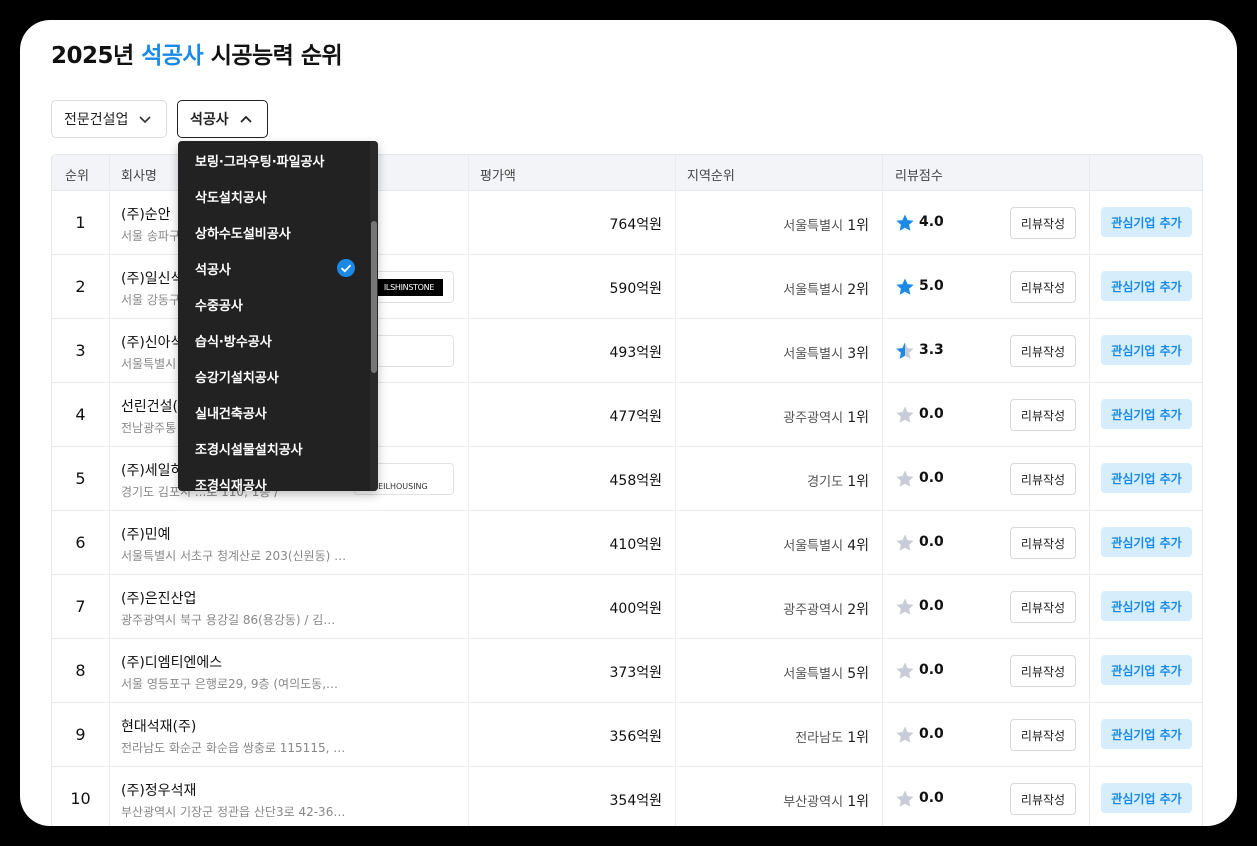 The image size is (1257, 846). I want to click on company-name: (주)디엠티엔에스, so click(171, 662).